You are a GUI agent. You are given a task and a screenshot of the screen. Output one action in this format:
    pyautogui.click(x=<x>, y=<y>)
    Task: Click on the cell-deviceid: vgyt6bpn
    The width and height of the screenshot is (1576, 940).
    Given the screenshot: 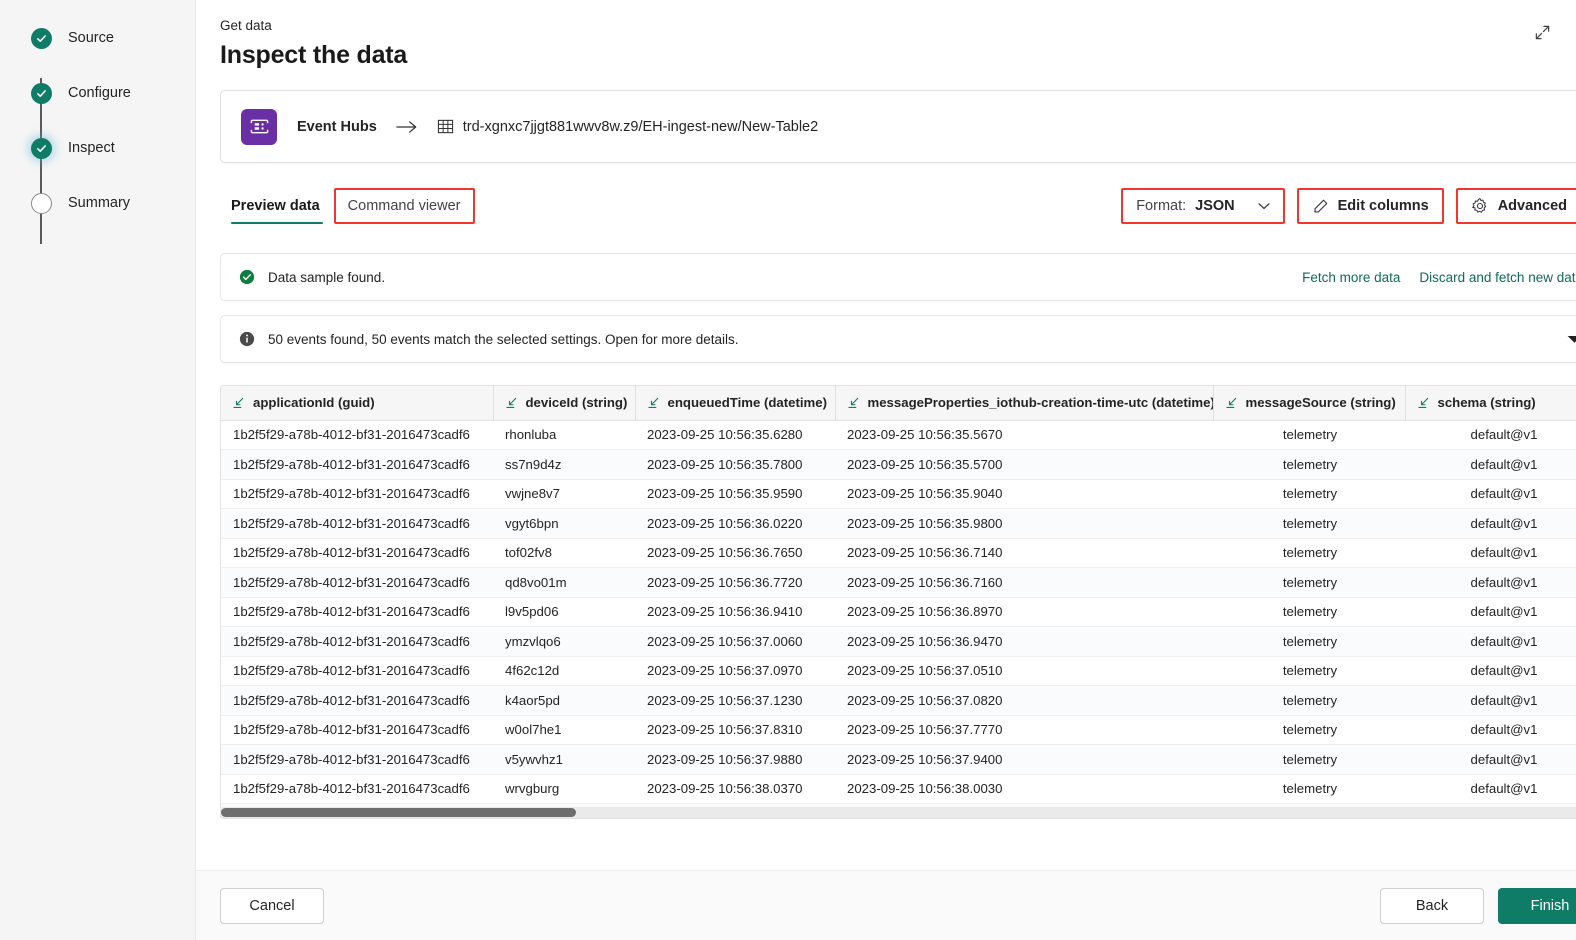 What is the action you would take?
    pyautogui.click(x=564, y=523)
    